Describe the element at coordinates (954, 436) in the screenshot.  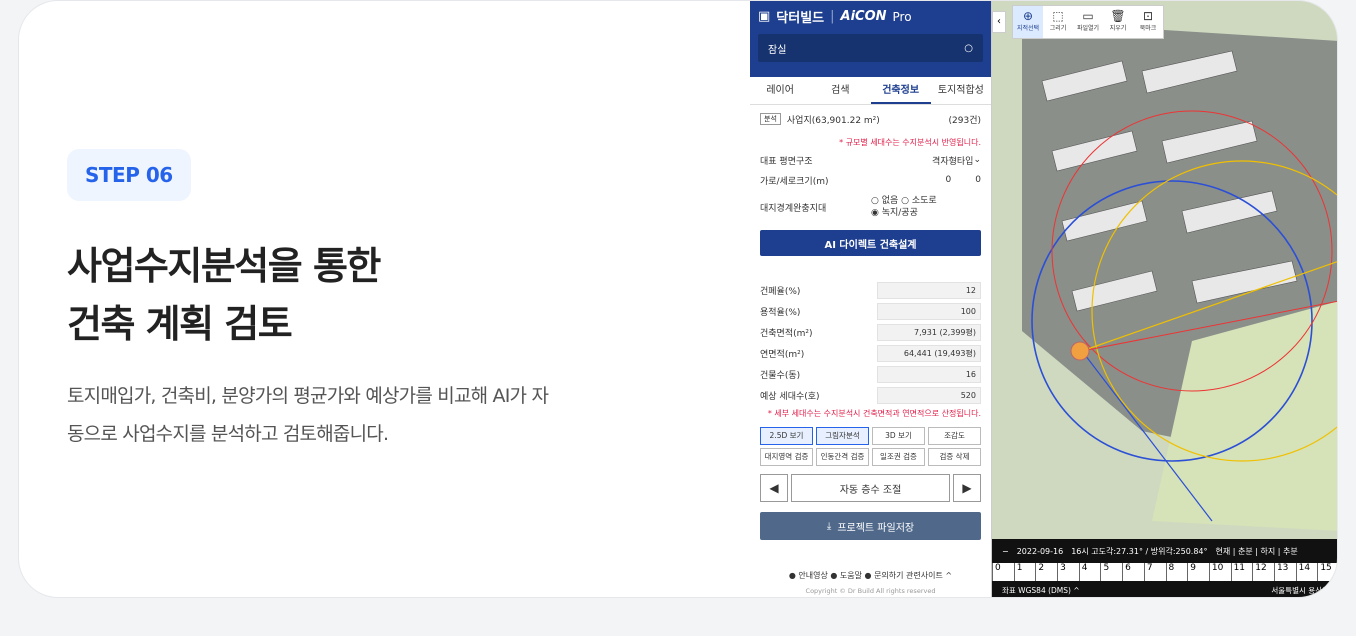
I see `birdseye-button: 조감도` at that location.